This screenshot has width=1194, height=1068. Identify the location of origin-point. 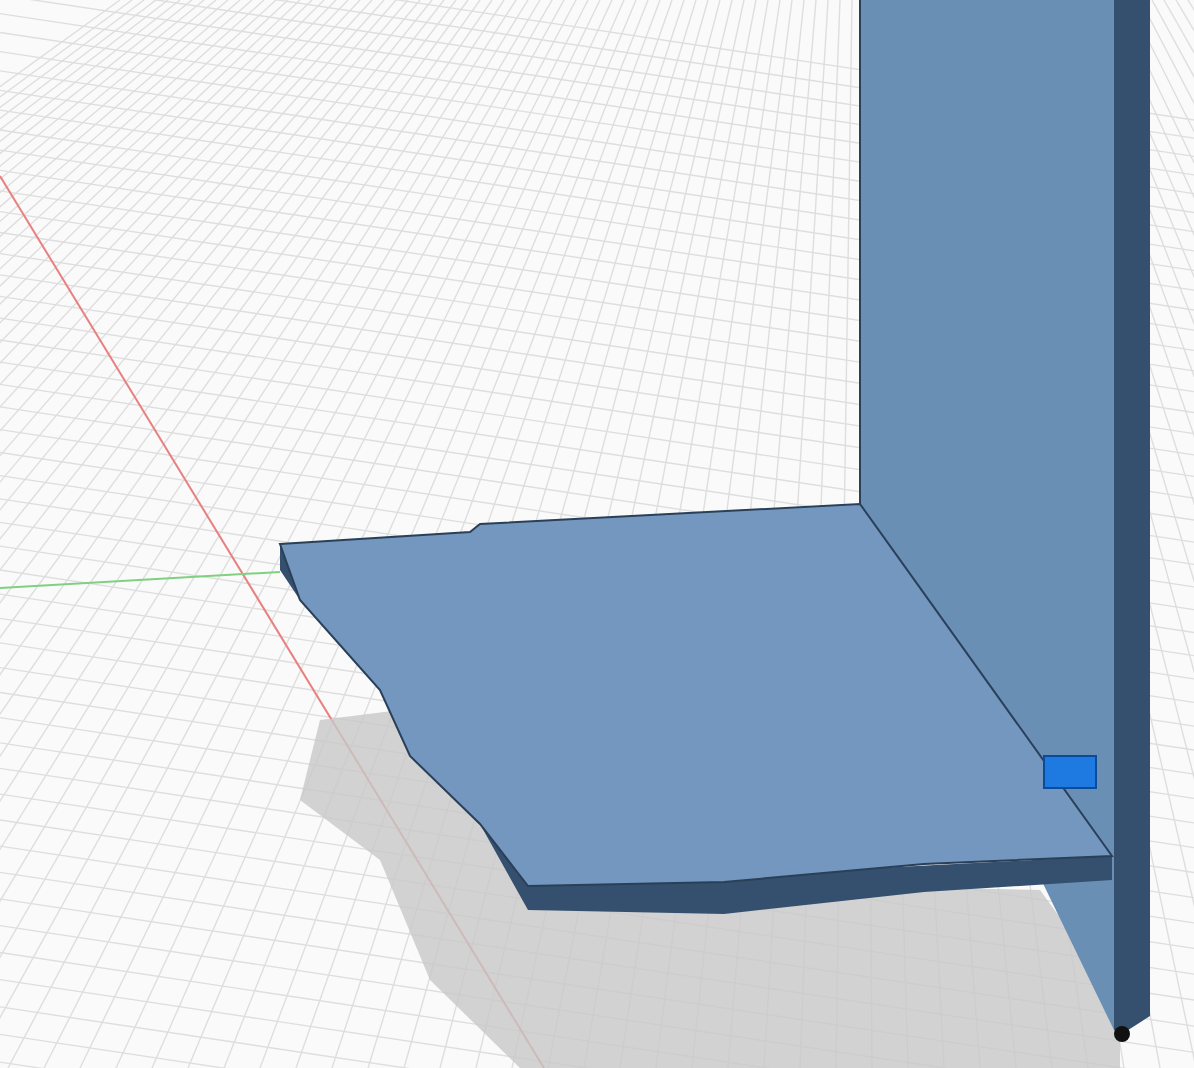
(1122, 1034).